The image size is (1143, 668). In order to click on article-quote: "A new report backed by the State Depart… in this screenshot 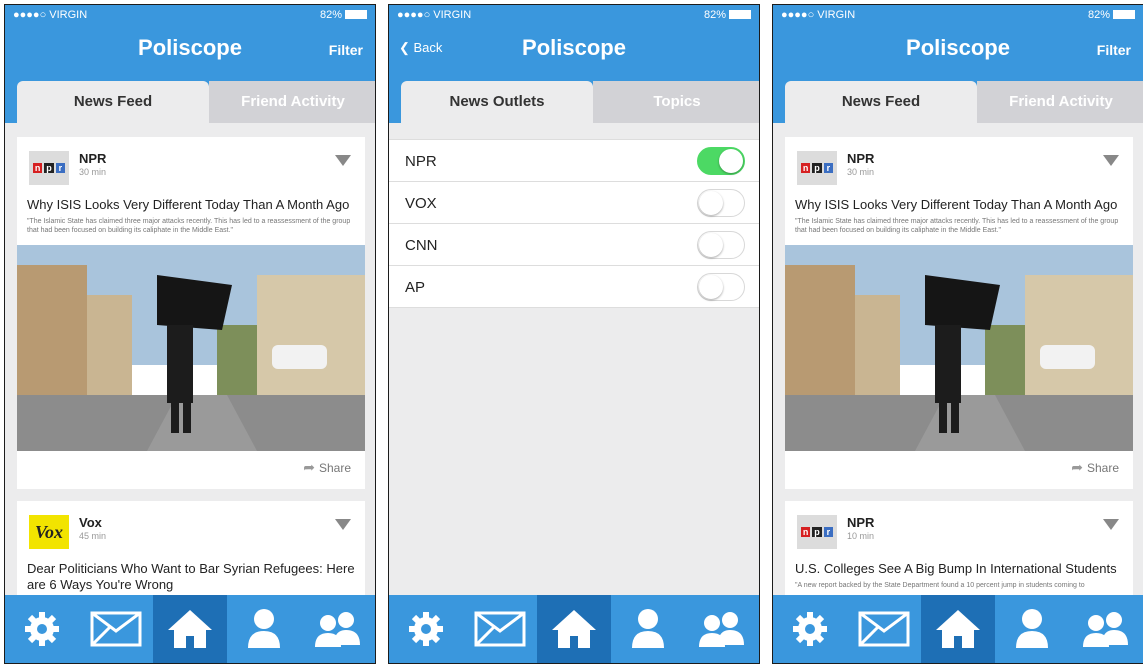, I will do `click(940, 585)`.